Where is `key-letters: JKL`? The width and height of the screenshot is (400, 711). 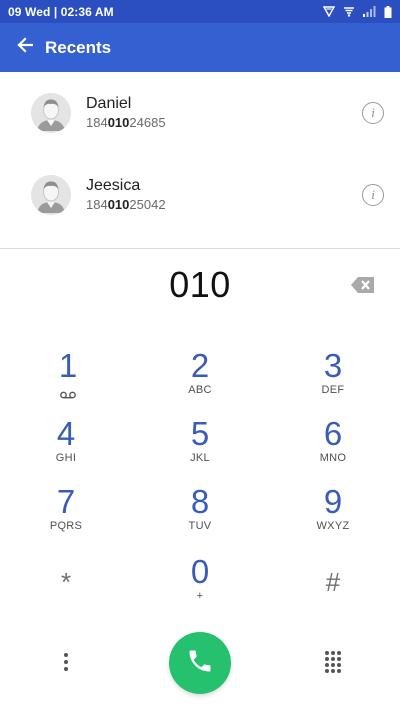
key-letters: JKL is located at coordinates (200, 458).